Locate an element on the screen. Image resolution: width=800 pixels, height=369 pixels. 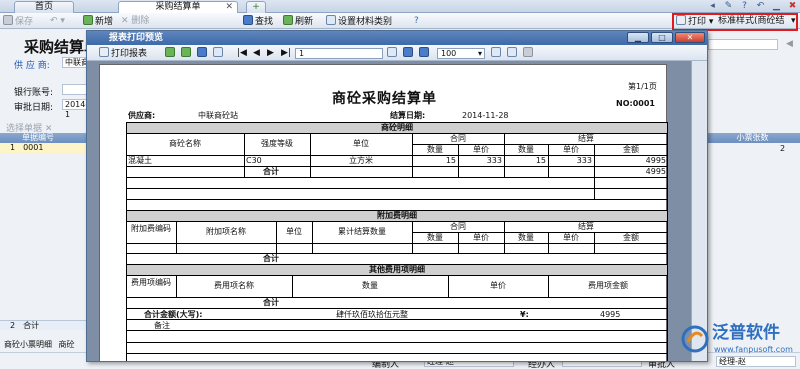
close-preview-icon is located at coordinates (529, 53).